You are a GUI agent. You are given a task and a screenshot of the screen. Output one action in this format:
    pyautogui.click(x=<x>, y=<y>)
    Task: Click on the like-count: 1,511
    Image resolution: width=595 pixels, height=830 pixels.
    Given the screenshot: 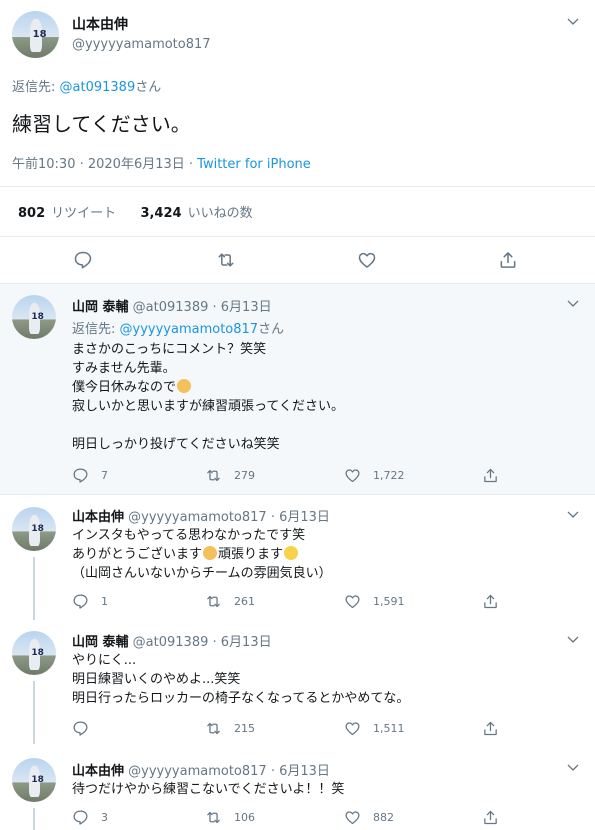 What is the action you would take?
    pyautogui.click(x=389, y=728)
    